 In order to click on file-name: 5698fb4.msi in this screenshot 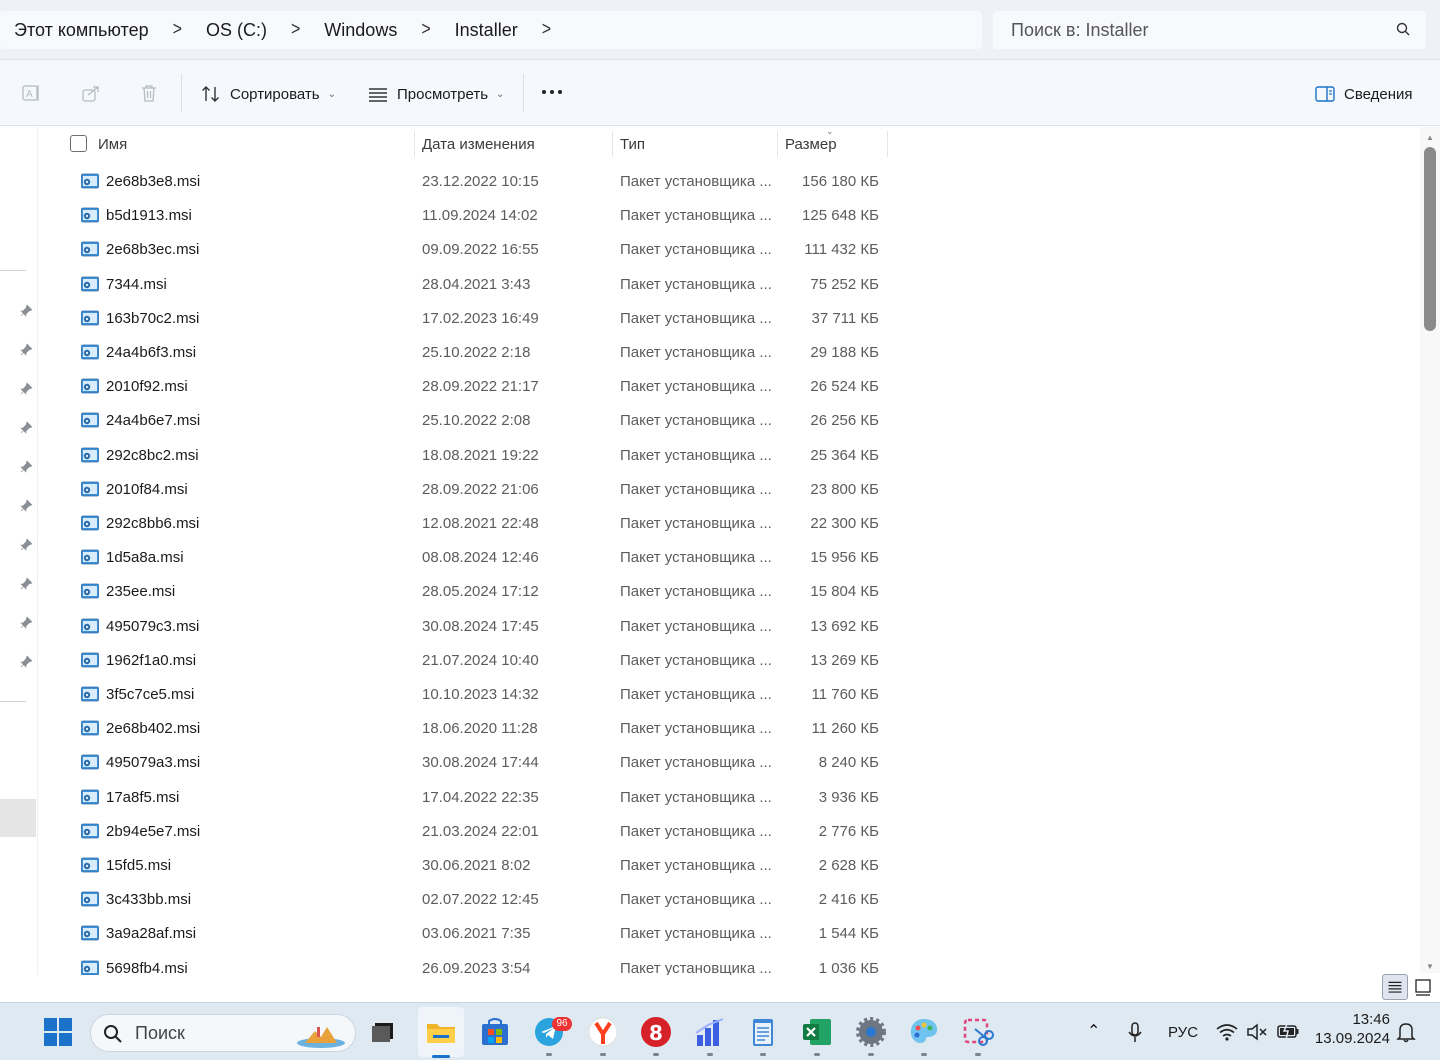, I will do `click(147, 967)`.